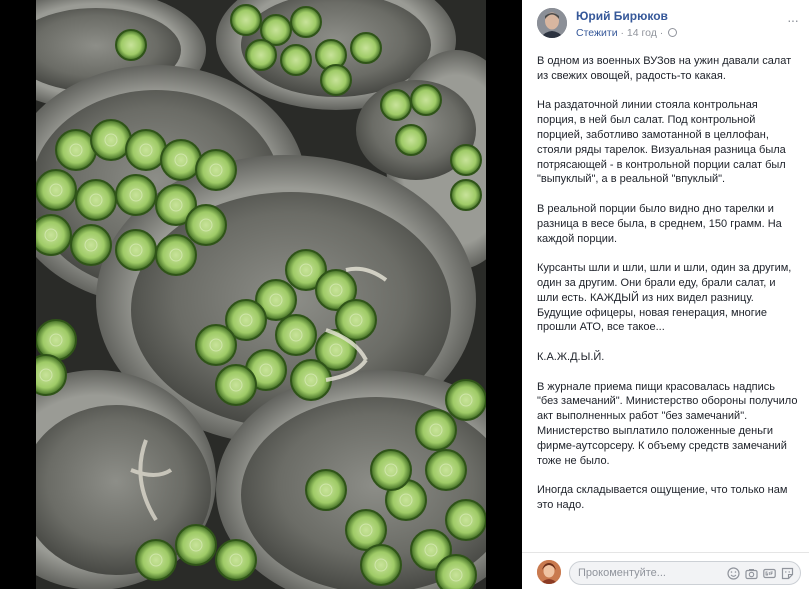  I want to click on camera-icon, so click(751, 573).